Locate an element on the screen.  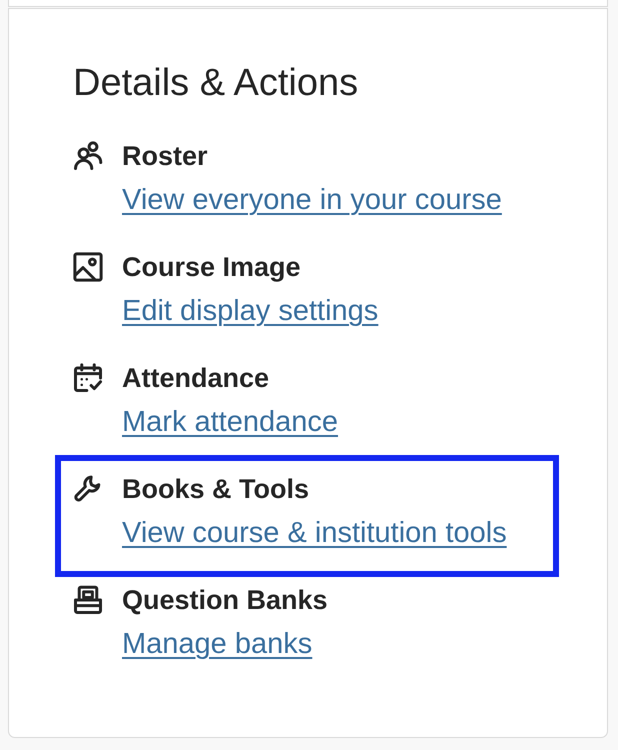
tray-icon is located at coordinates (88, 600).